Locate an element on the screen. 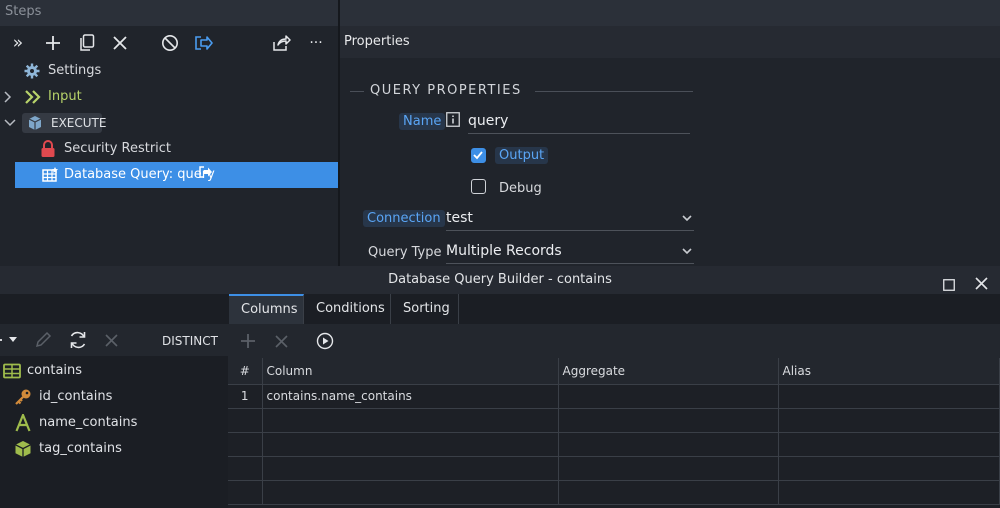  field-item: id_contains is located at coordinates (121, 397).